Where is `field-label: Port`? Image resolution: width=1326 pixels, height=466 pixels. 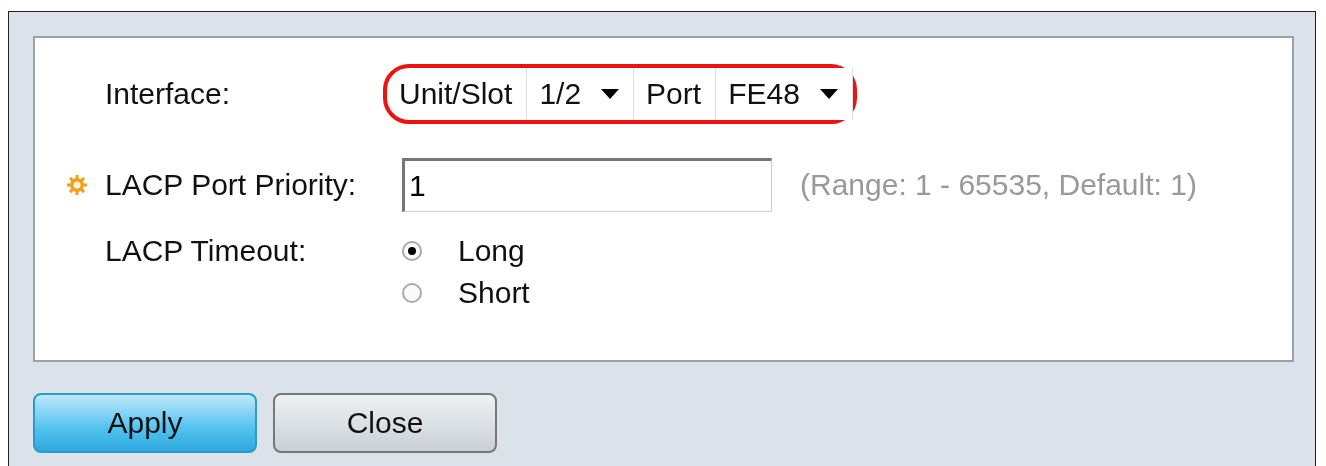
field-label: Port is located at coordinates (674, 94).